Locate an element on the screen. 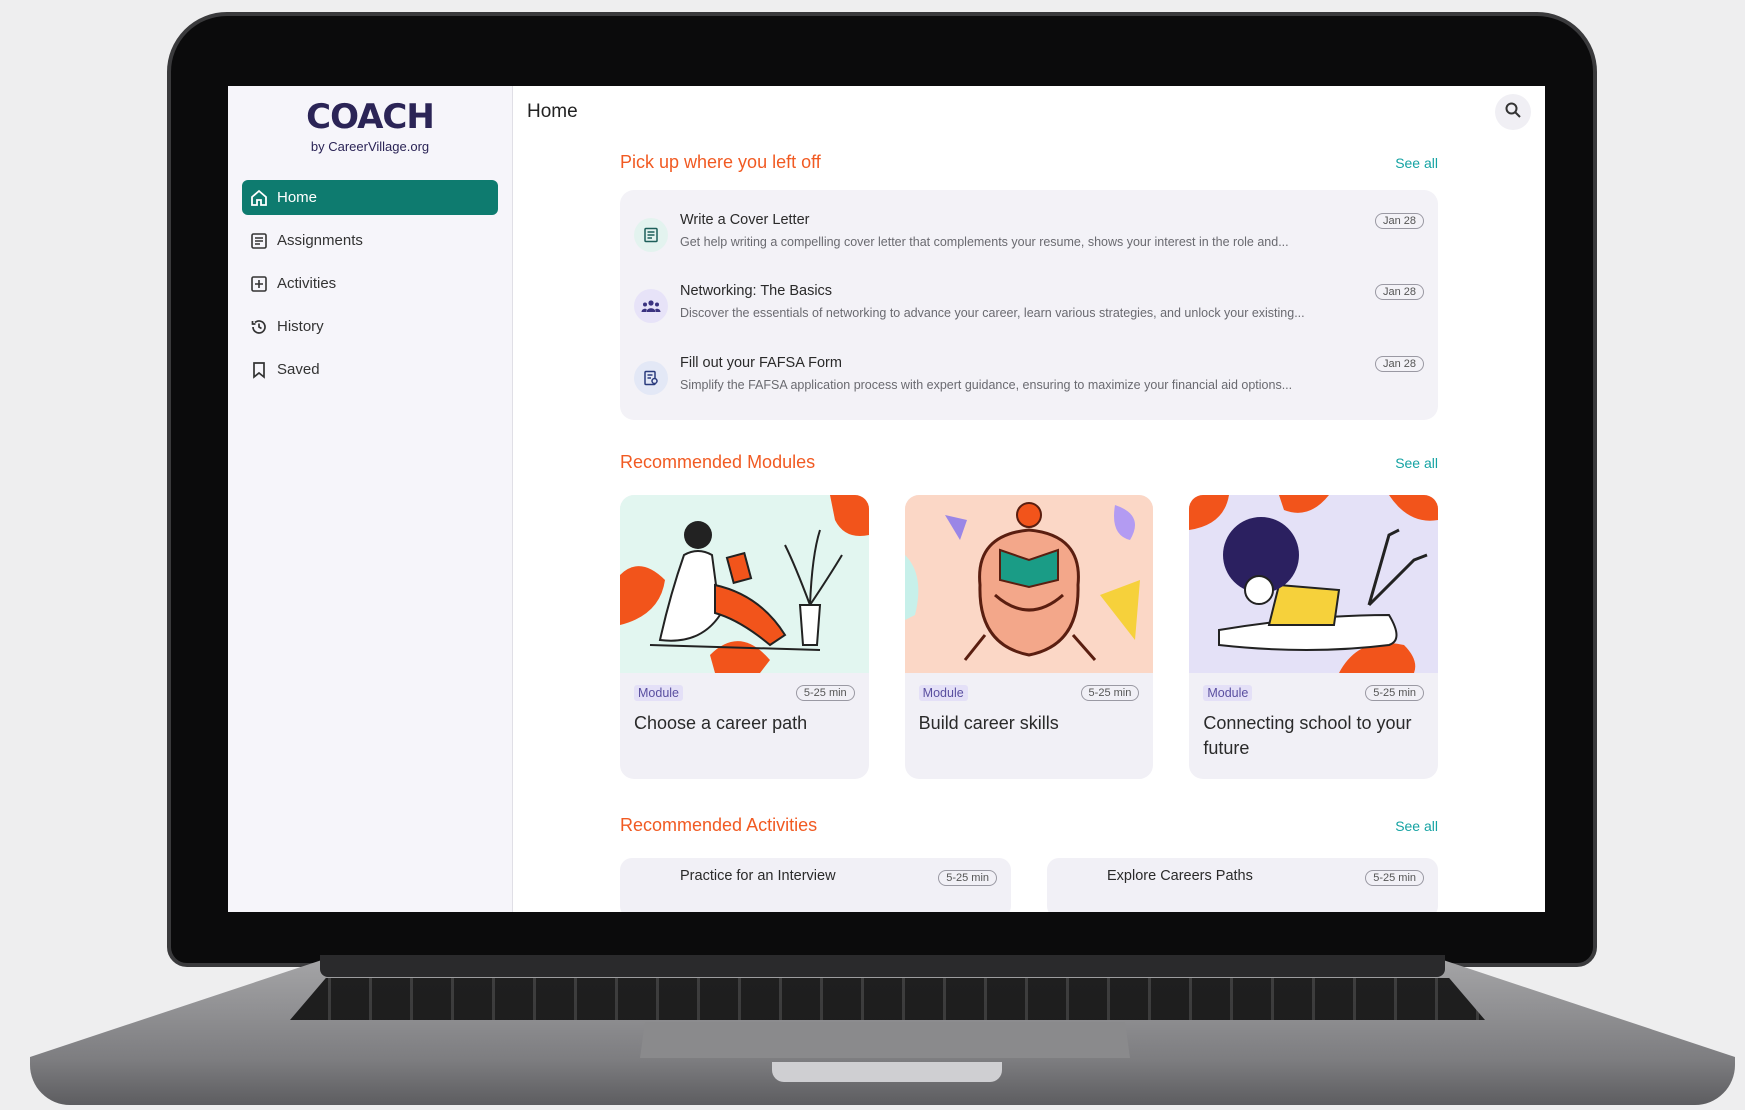  section-title: Pick up where you left off is located at coordinates (720, 162).